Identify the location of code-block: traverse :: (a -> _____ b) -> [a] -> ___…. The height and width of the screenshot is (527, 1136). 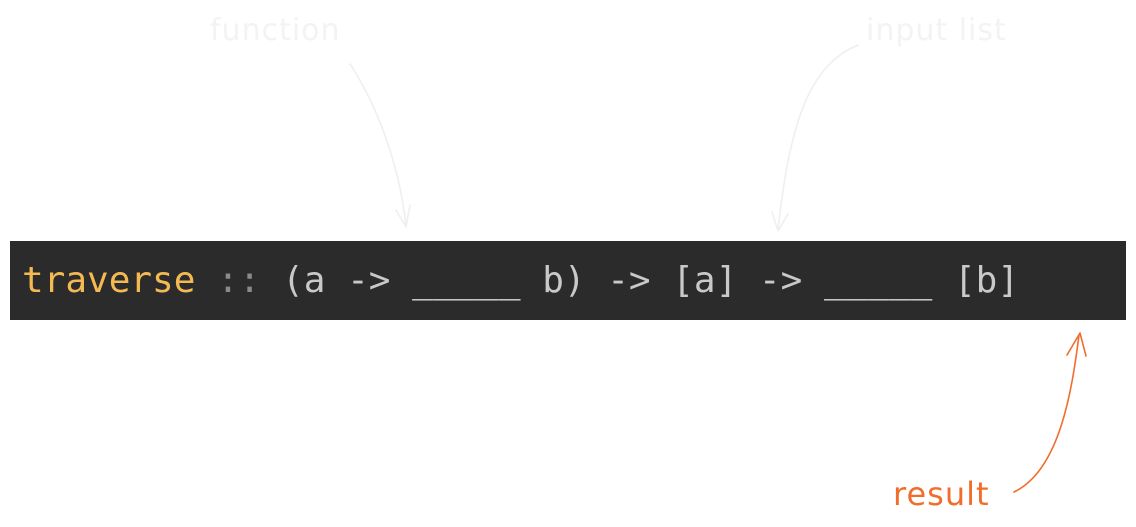
(568, 280).